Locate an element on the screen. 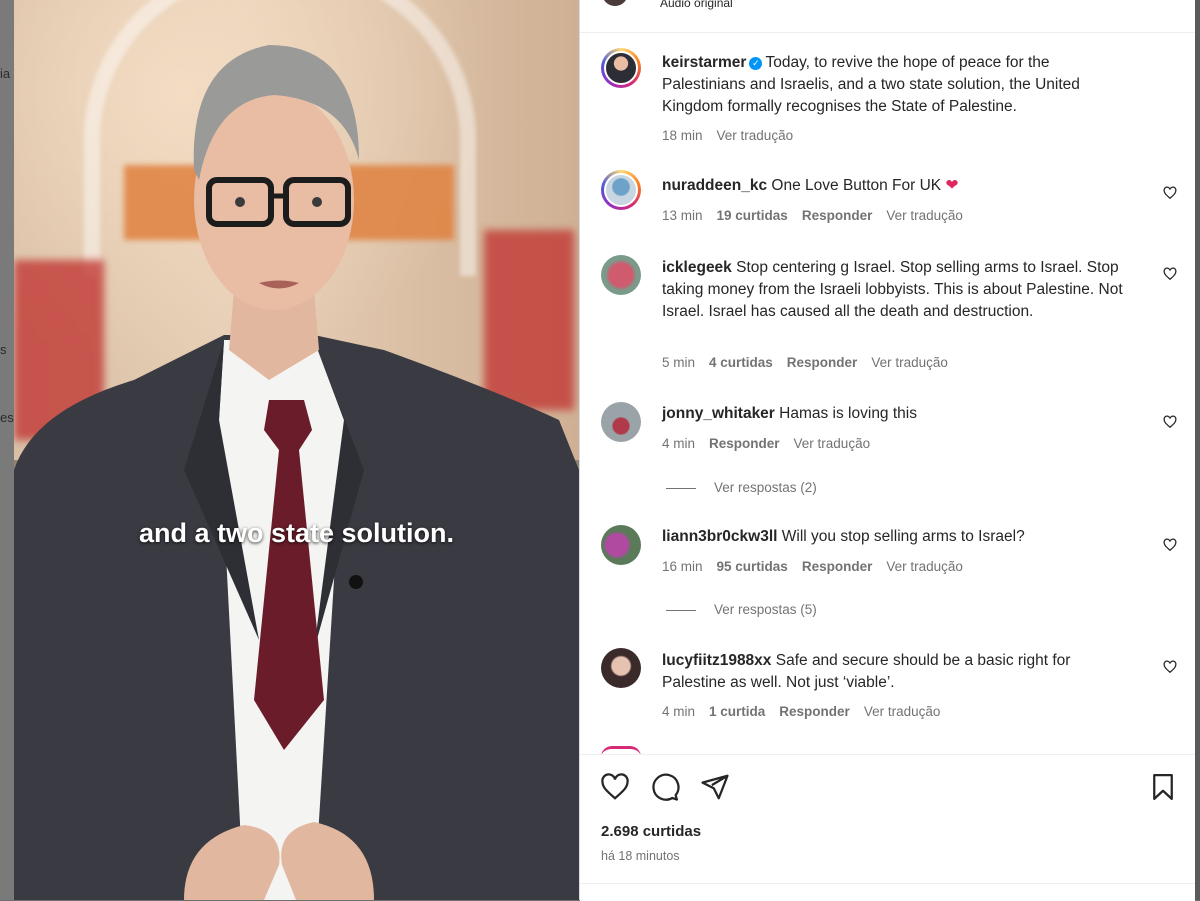  comment-time: 5 min is located at coordinates (679, 362).